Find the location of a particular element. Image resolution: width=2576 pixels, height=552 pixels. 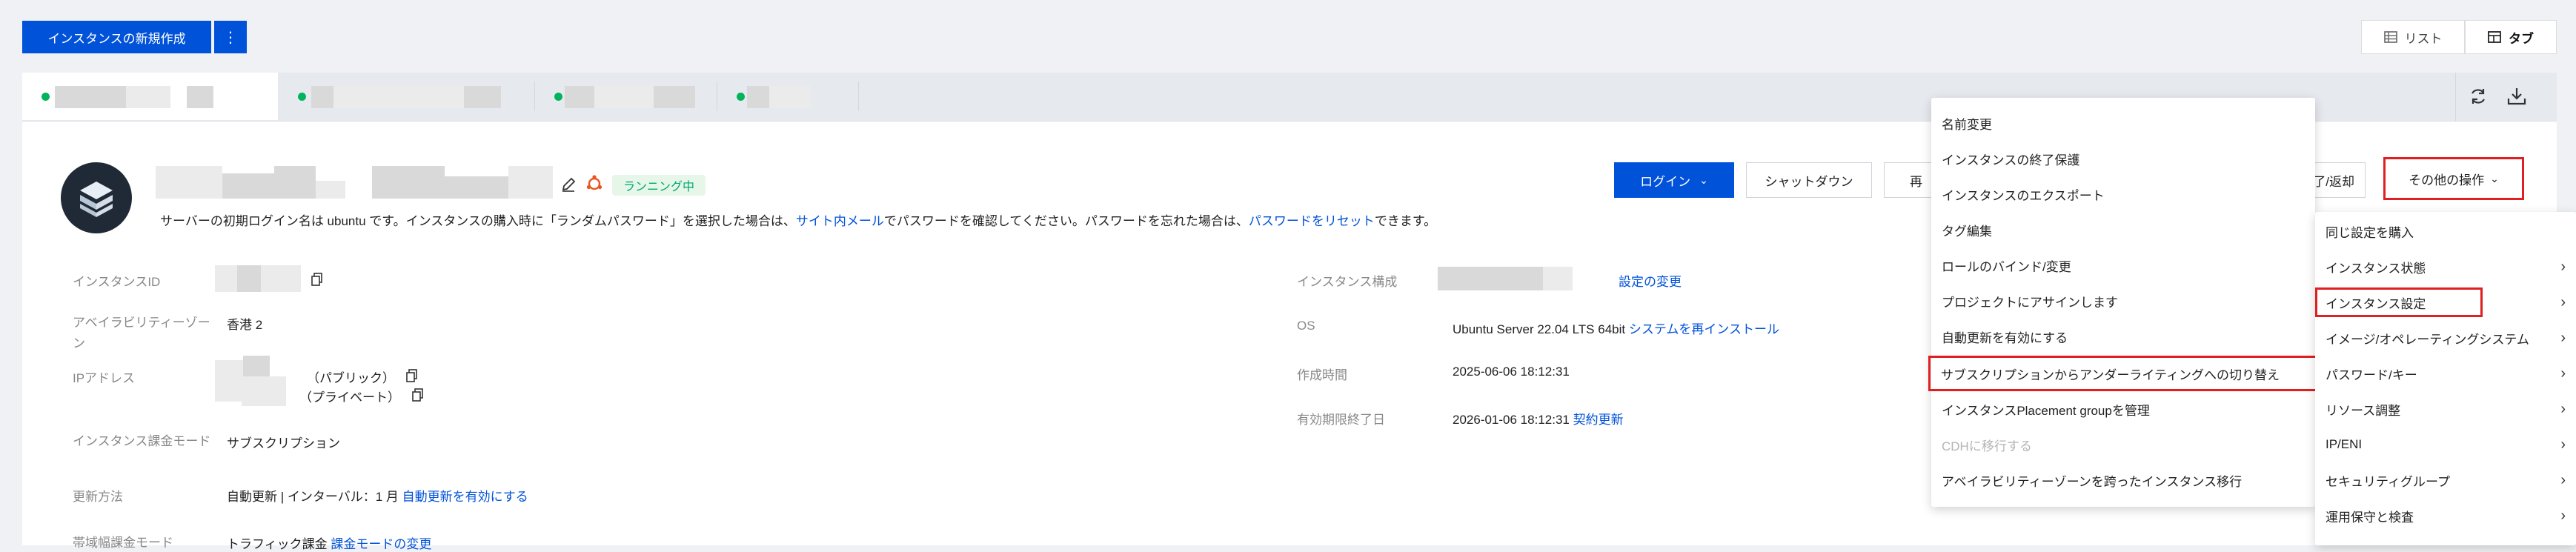

more-menu-ip-eni: IP/ENI › is located at coordinates (2445, 445).